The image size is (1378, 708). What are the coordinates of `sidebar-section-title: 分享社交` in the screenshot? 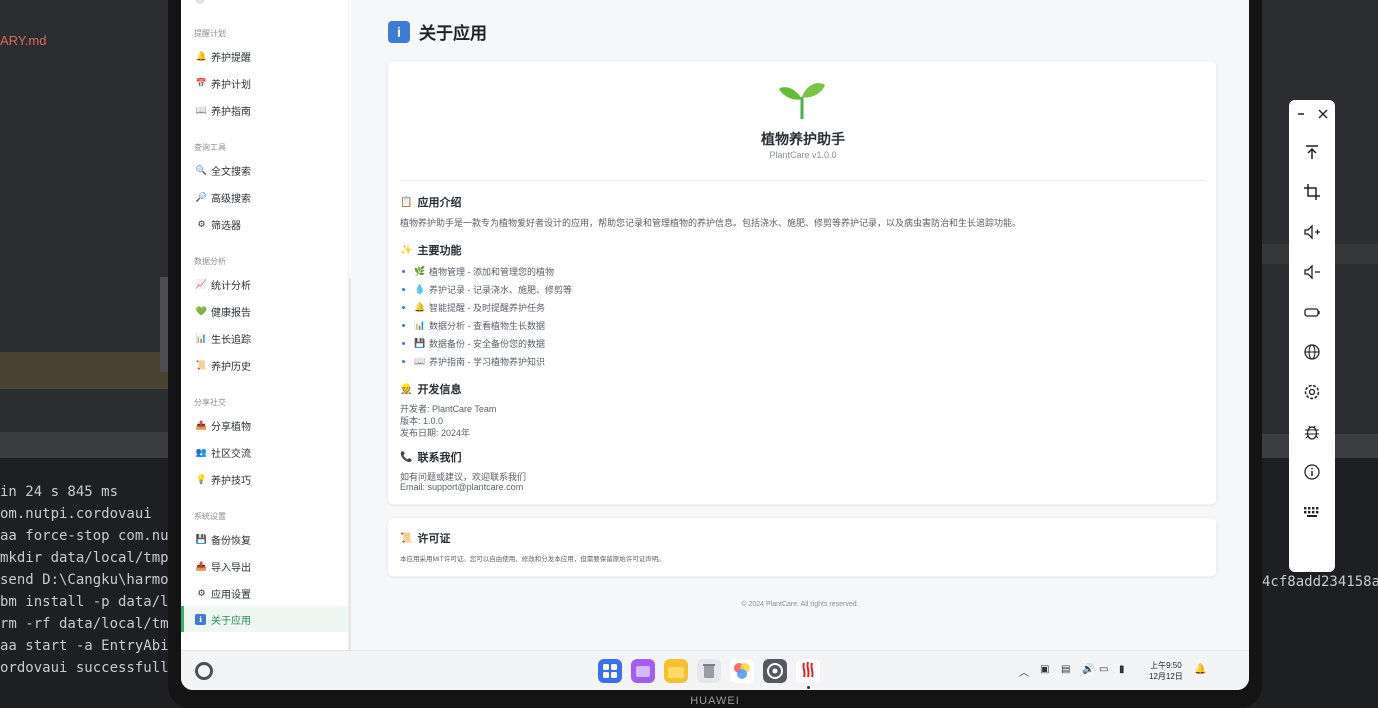 It's located at (210, 402).